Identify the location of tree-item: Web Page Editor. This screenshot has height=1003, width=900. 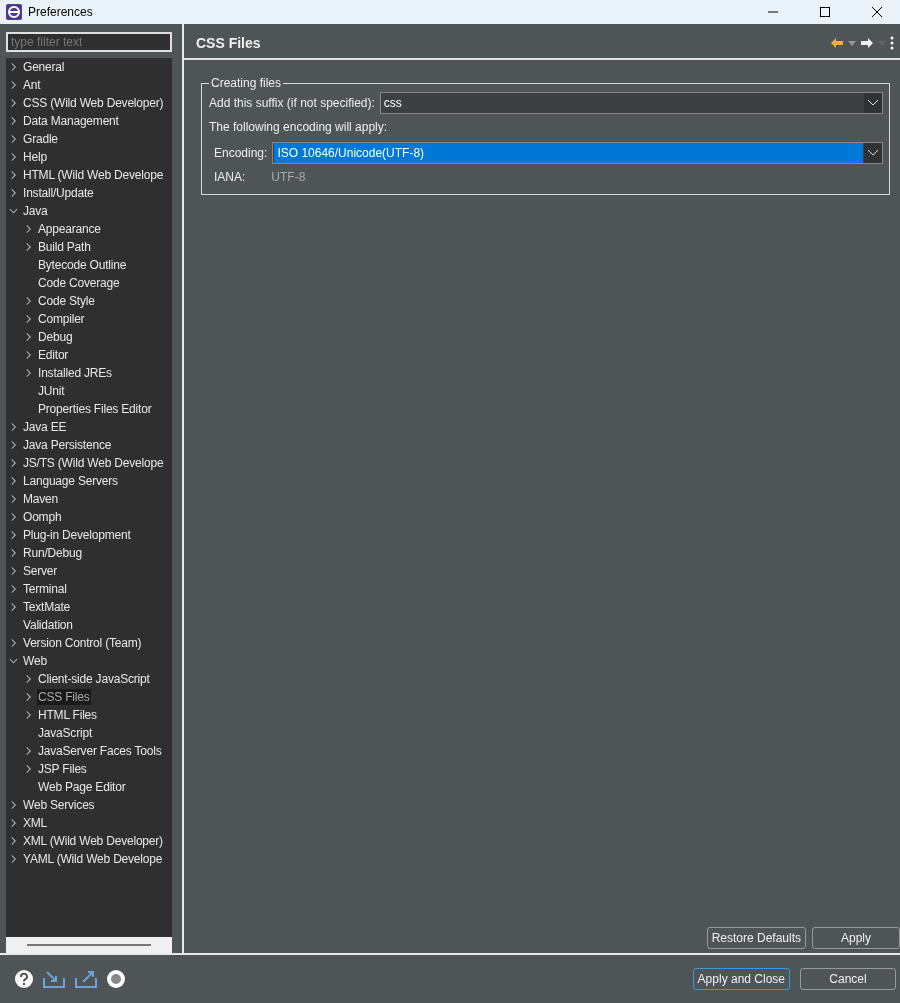
(82, 787).